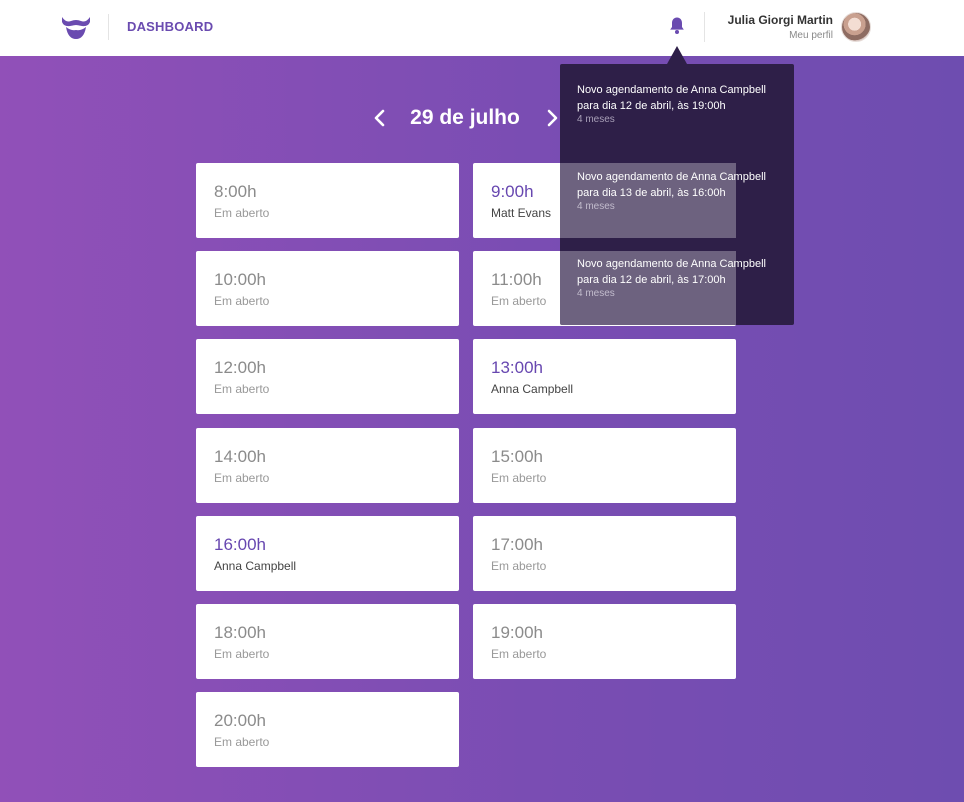  I want to click on time-slot: 20:00h Em aberto, so click(327, 729).